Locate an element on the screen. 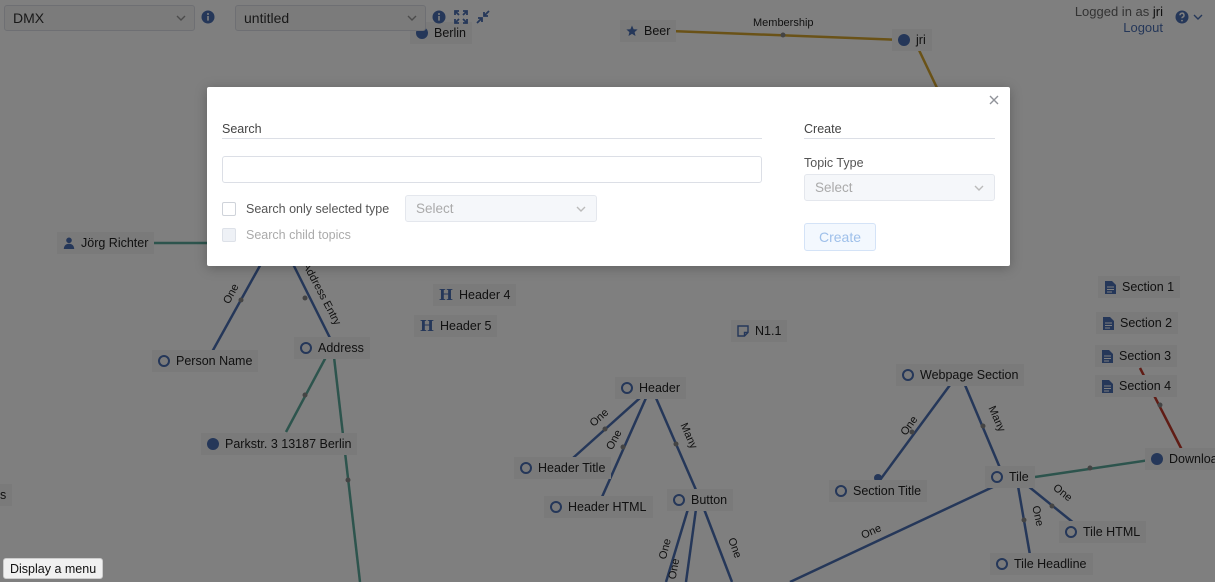 Image resolution: width=1215 pixels, height=582 pixels. close-icon is located at coordinates (994, 100).